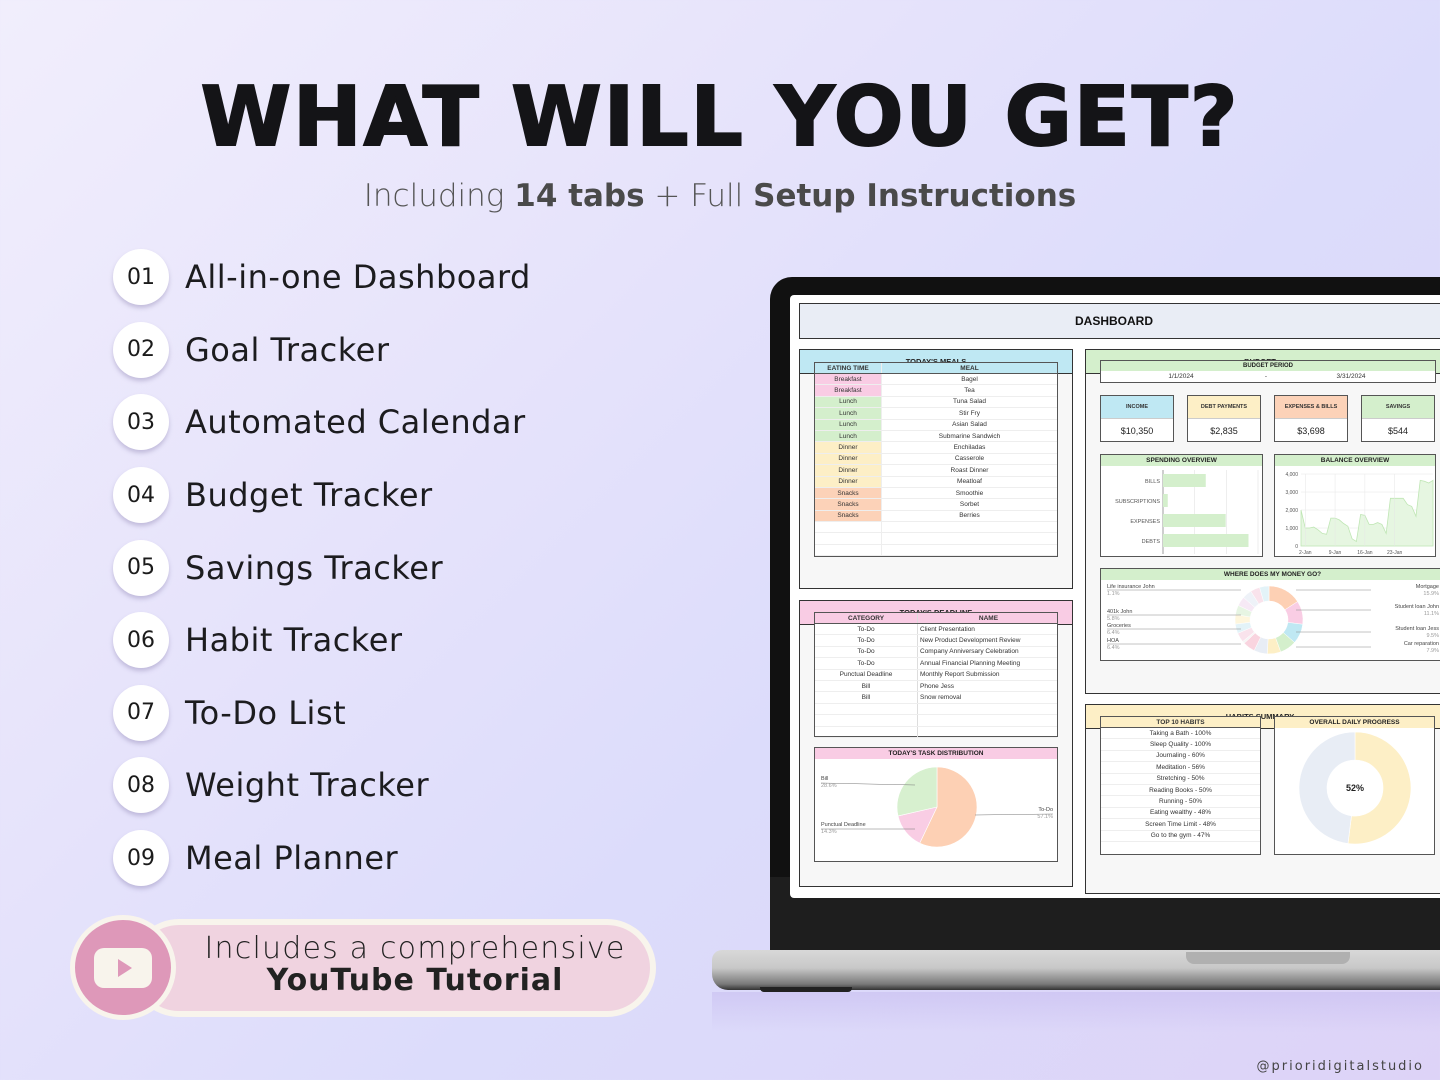 Image resolution: width=1440 pixels, height=1080 pixels. I want to click on laptop-notch, so click(1268, 958).